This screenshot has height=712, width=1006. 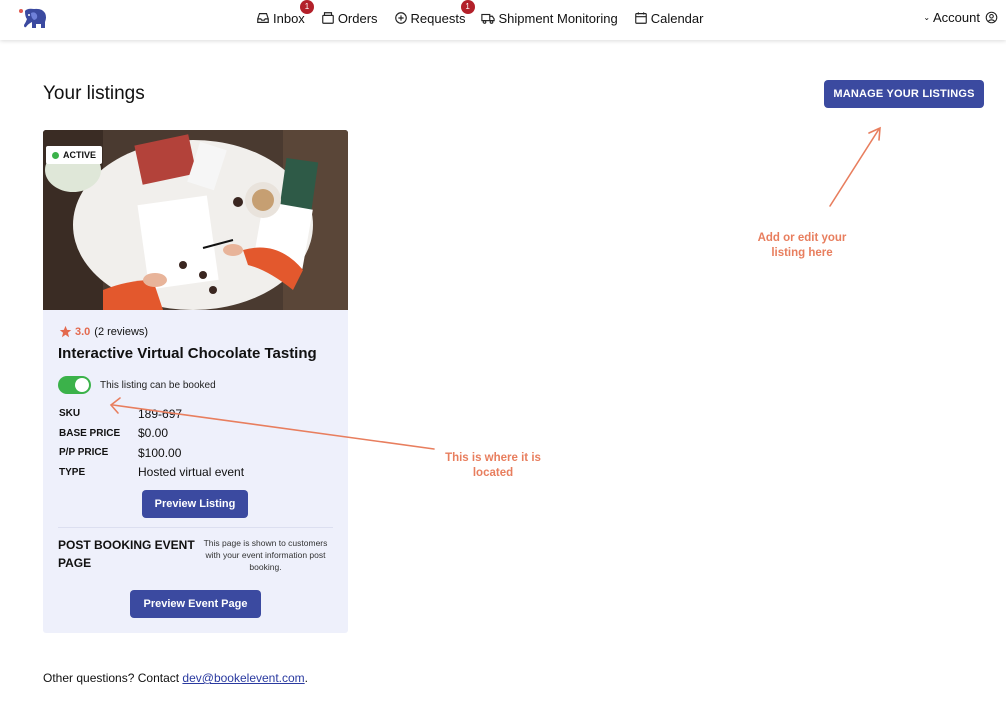 What do you see at coordinates (82, 385) in the screenshot?
I see `toggle-knob` at bounding box center [82, 385].